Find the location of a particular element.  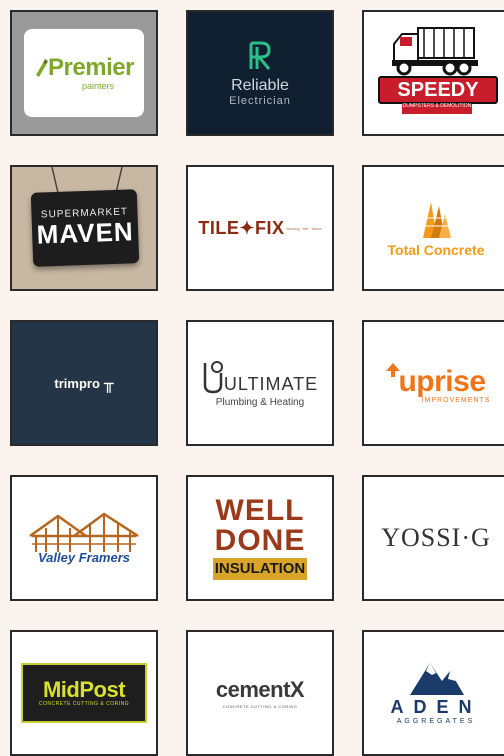

maven-board: SUPERMARKET MAVEN is located at coordinates (85, 228).